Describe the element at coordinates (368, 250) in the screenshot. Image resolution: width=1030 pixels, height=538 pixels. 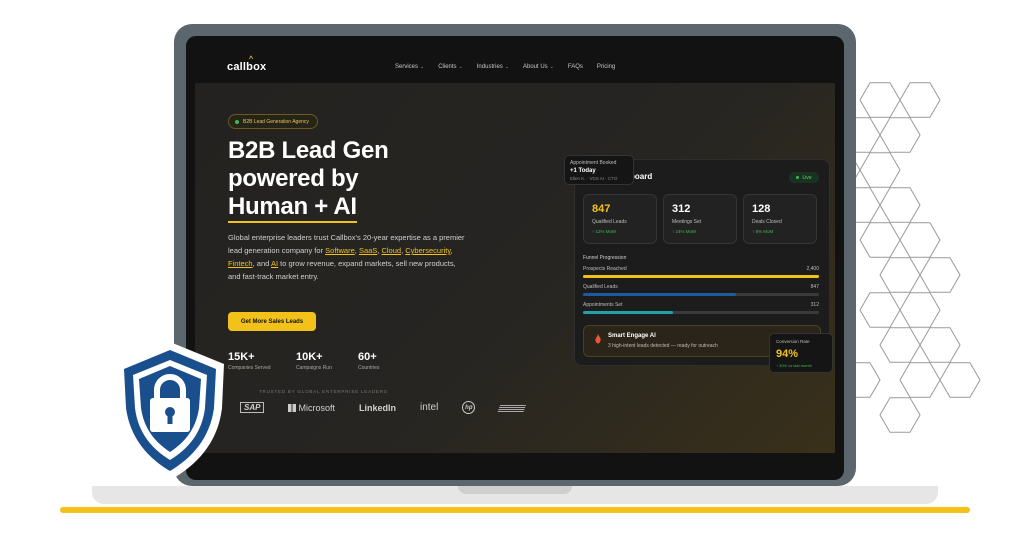
I see `link-saas: SaaS` at that location.